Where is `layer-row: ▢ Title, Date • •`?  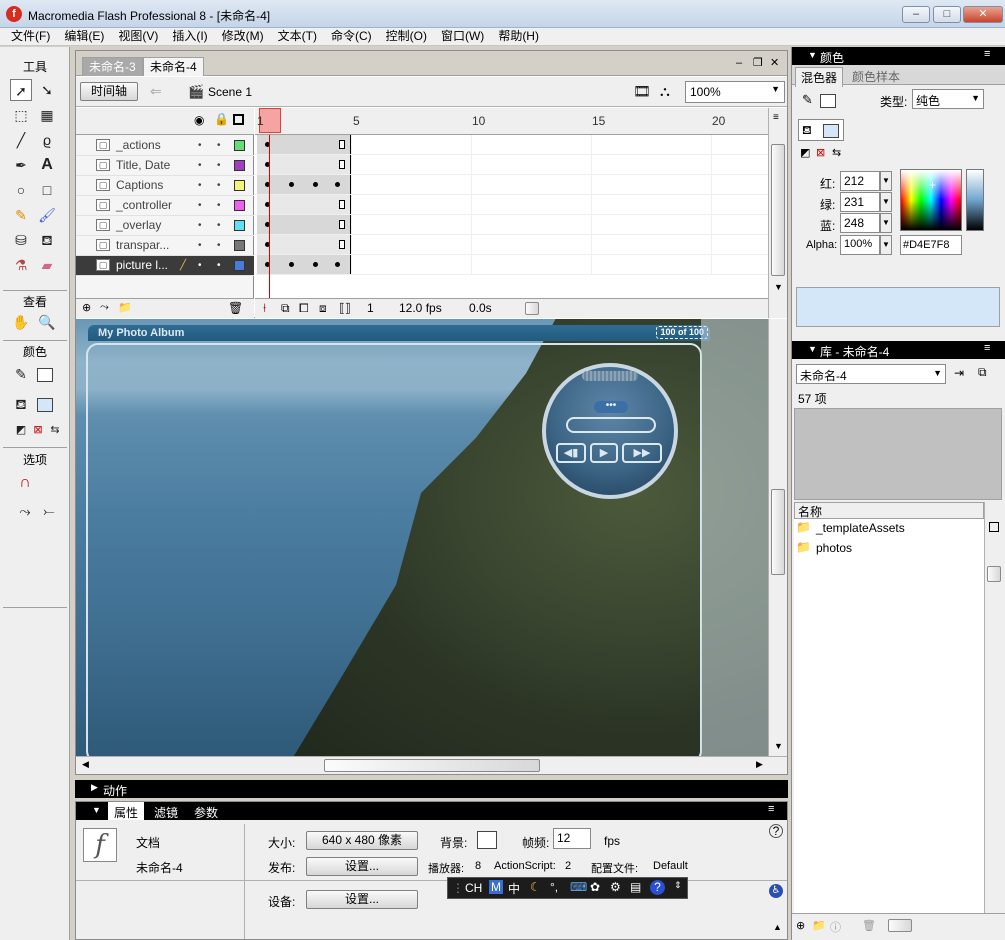
layer-row: ▢ Title, Date • • is located at coordinates (165, 166).